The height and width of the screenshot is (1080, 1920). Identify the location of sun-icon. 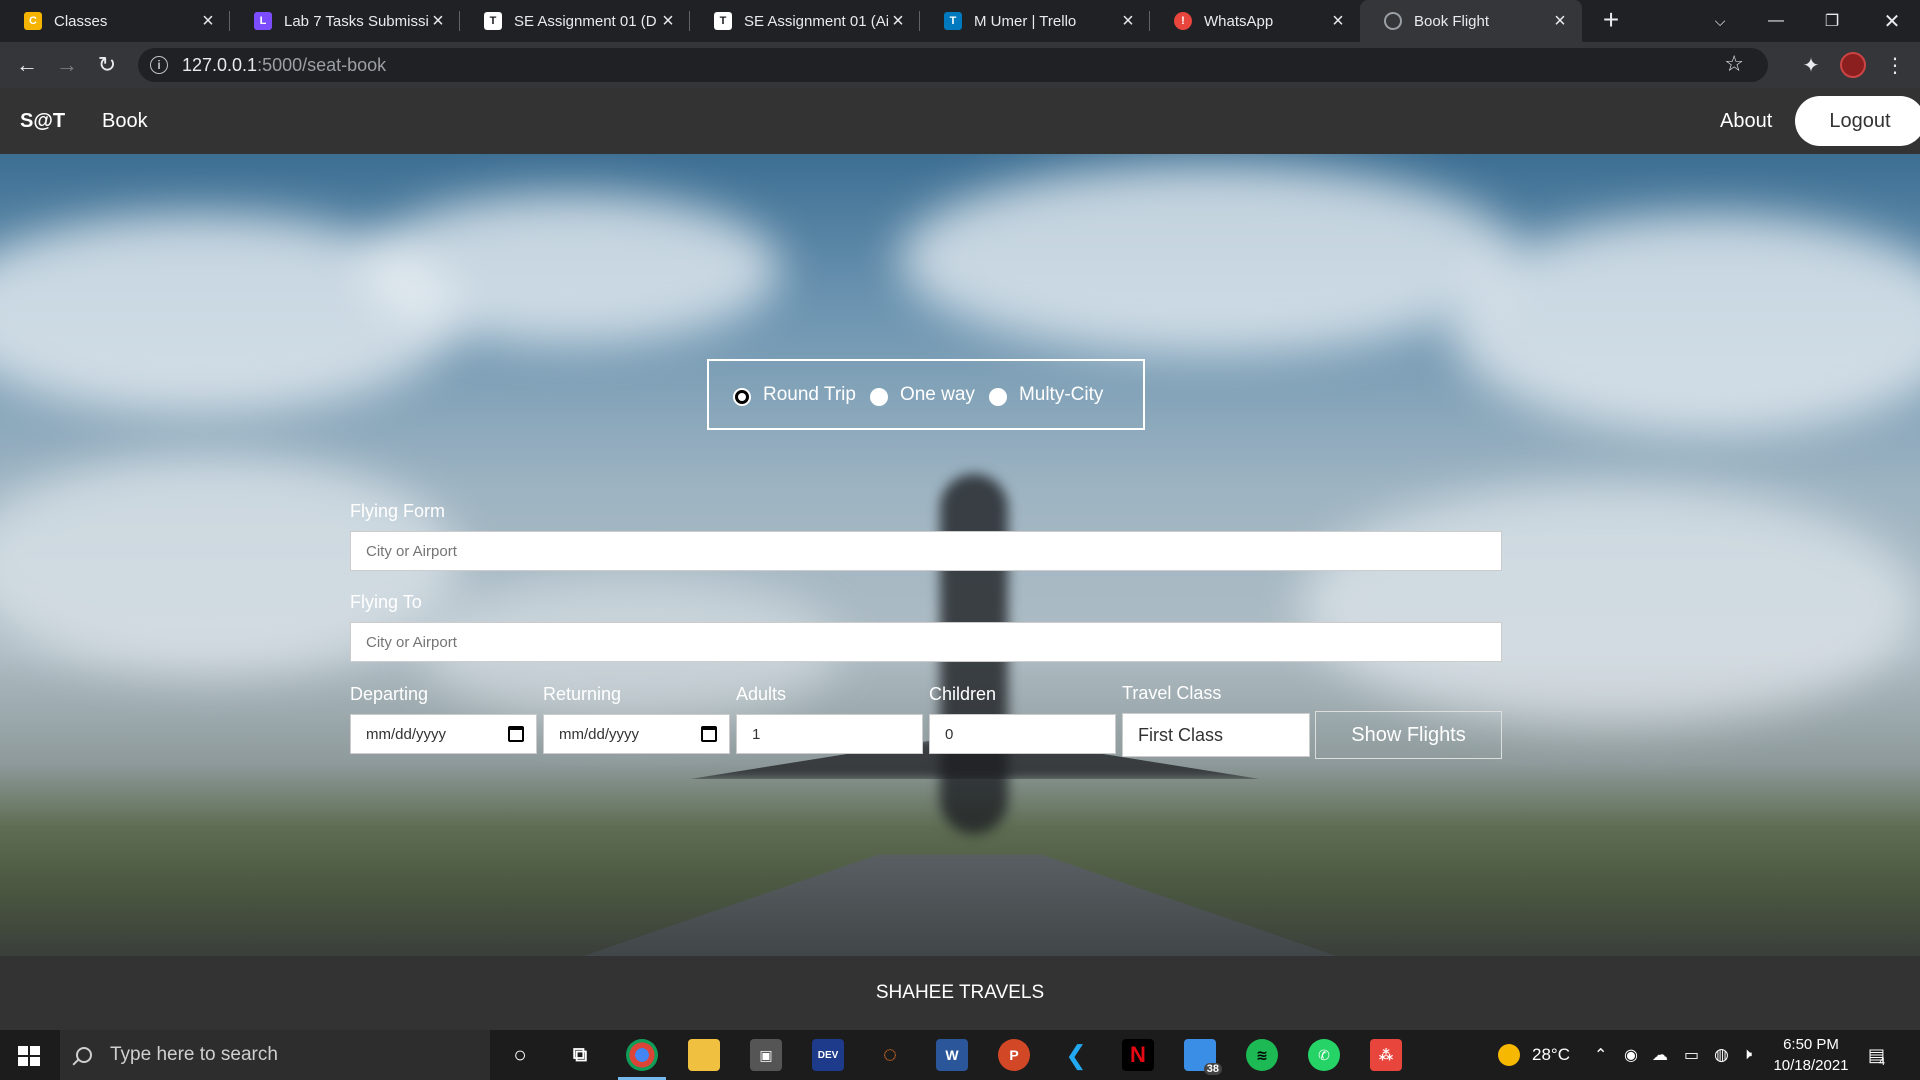
(1509, 1055).